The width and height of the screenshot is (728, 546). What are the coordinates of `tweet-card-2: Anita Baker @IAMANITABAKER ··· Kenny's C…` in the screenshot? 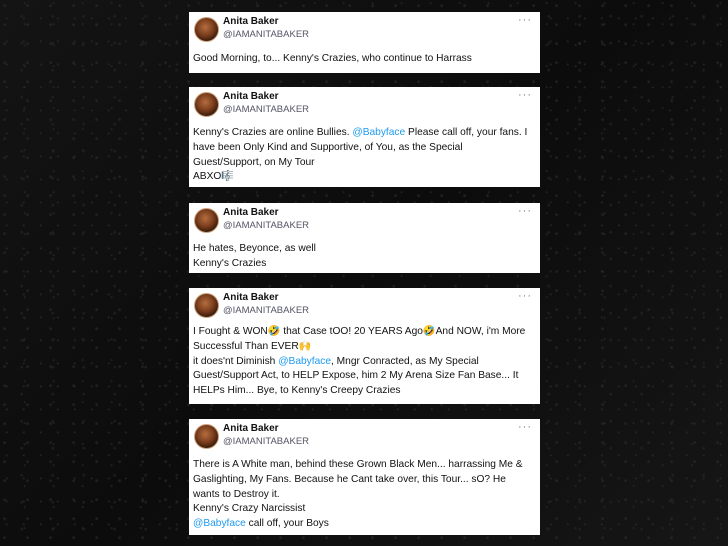 It's located at (364, 137).